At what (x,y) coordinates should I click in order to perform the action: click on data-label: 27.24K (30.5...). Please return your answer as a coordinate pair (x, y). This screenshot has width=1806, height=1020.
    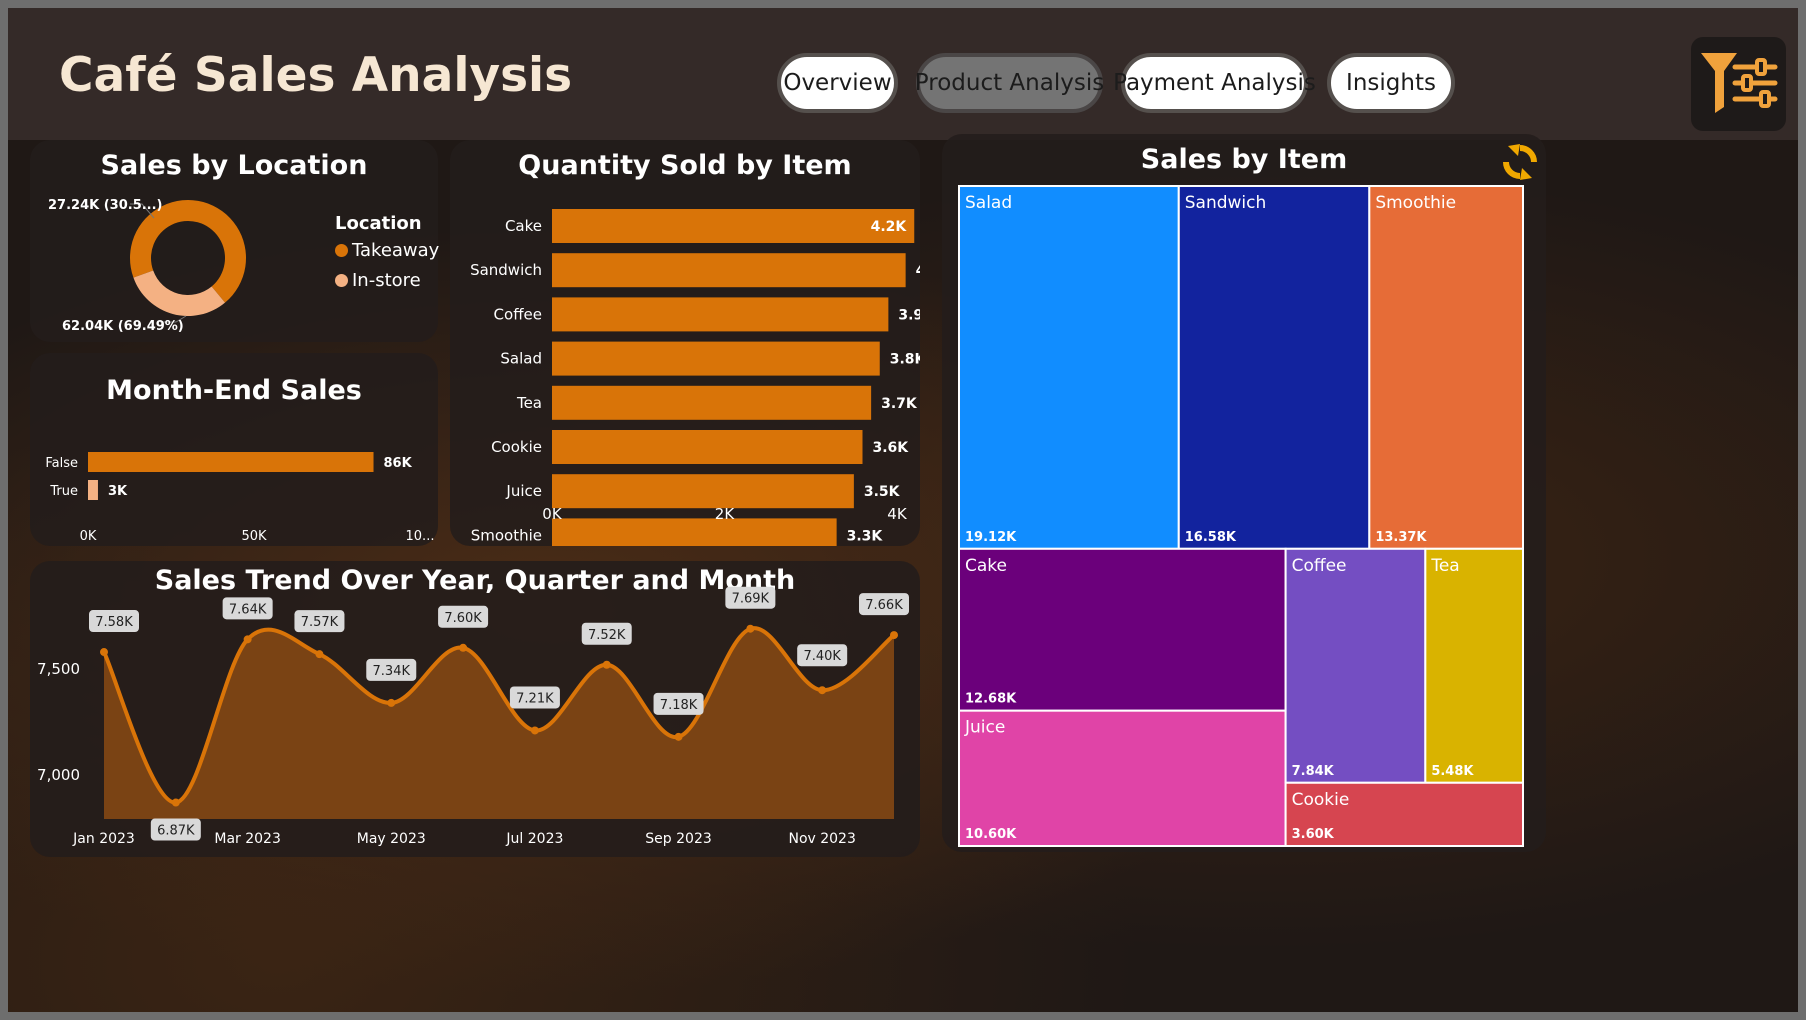
    Looking at the image, I should click on (105, 205).